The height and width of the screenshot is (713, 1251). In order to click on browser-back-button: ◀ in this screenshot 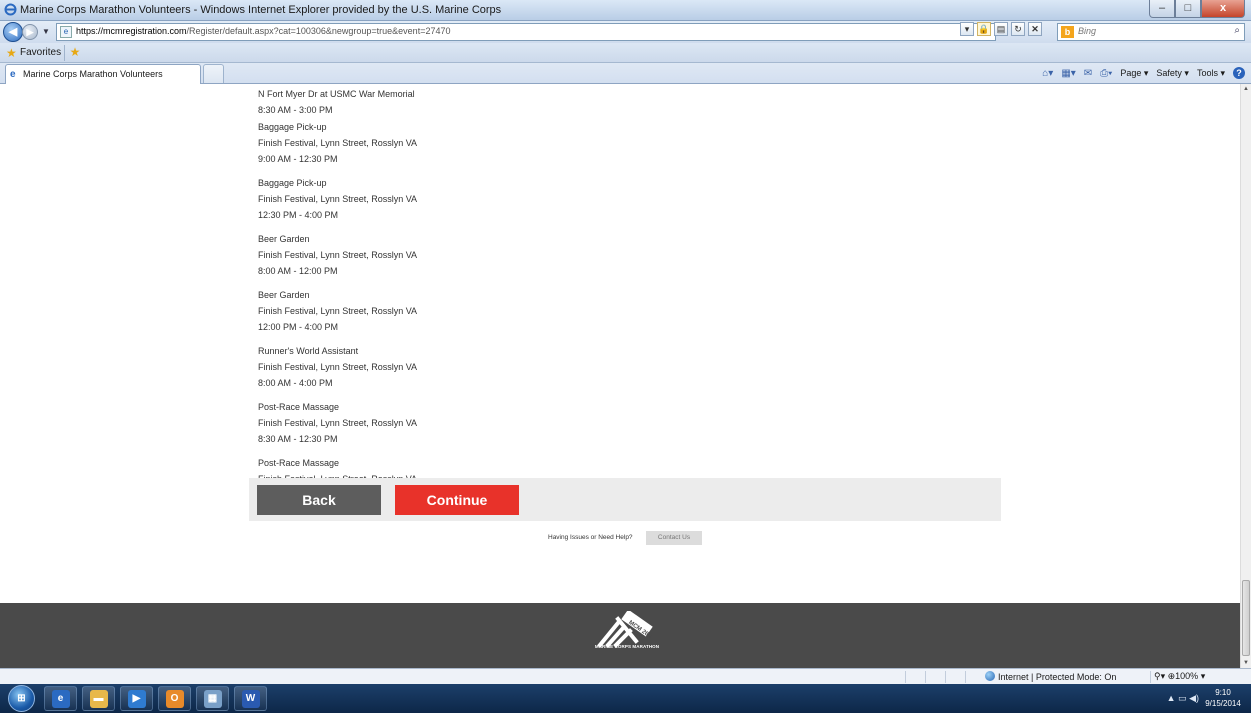, I will do `click(13, 32)`.